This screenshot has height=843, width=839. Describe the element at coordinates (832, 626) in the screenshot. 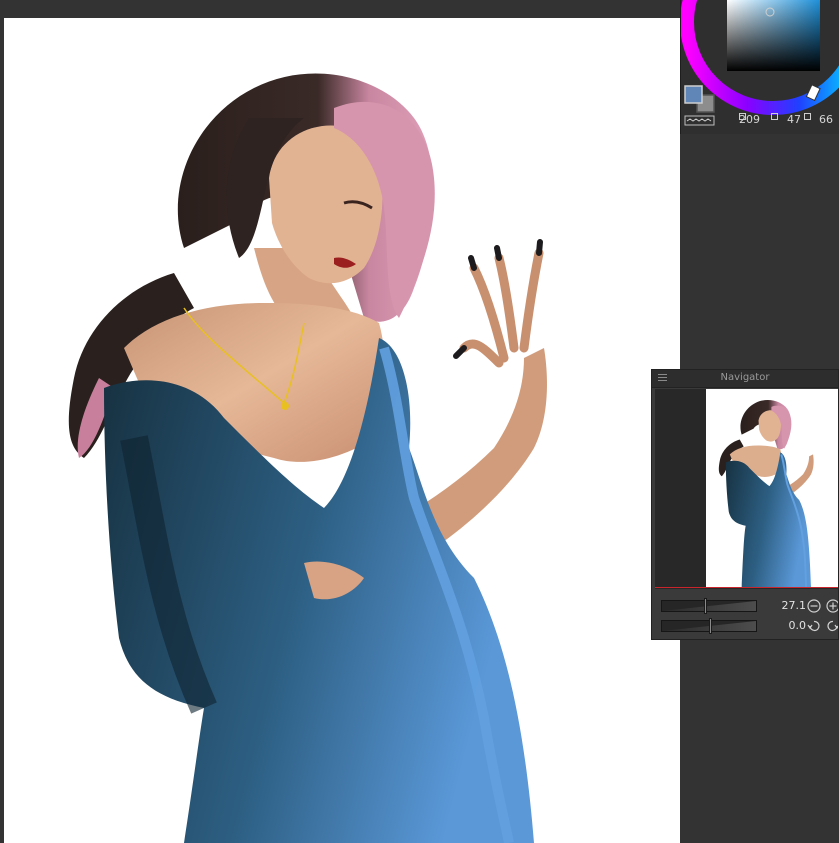

I see `rotate-right-icon` at that location.